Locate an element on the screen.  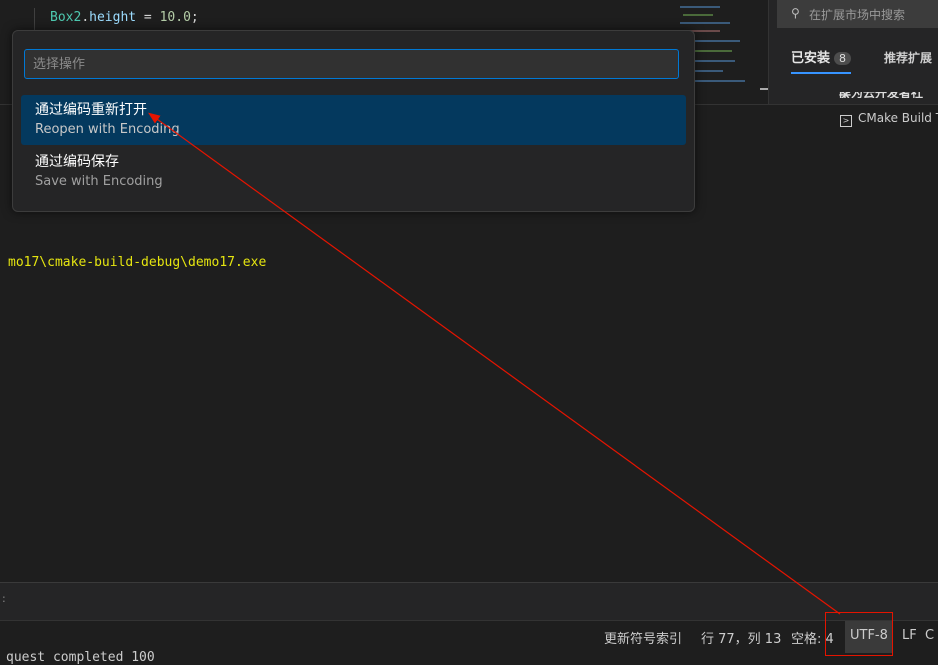
code-property: height is located at coordinates (113, 17).